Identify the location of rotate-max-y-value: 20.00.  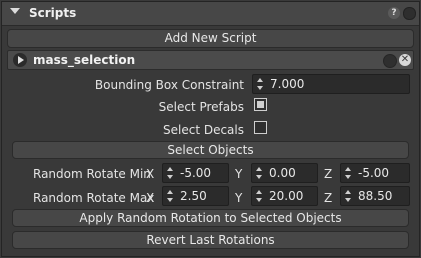
(286, 196).